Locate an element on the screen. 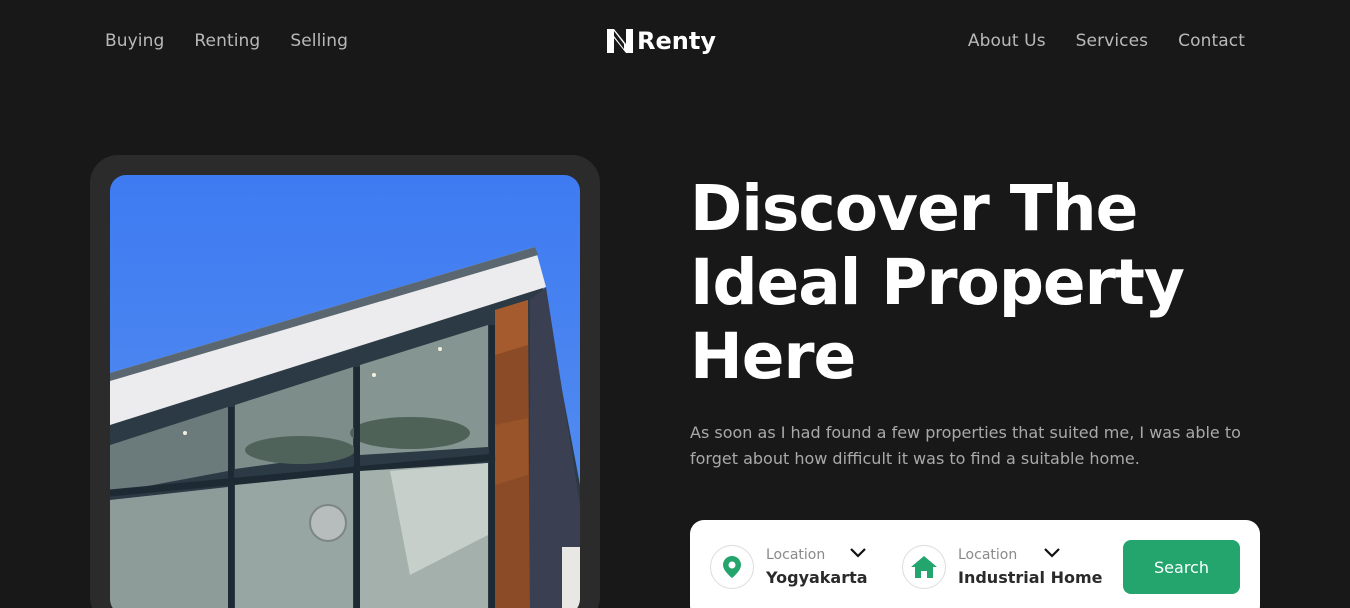 The width and height of the screenshot is (1350, 608). nav-link-about-us: About Us is located at coordinates (1007, 41).